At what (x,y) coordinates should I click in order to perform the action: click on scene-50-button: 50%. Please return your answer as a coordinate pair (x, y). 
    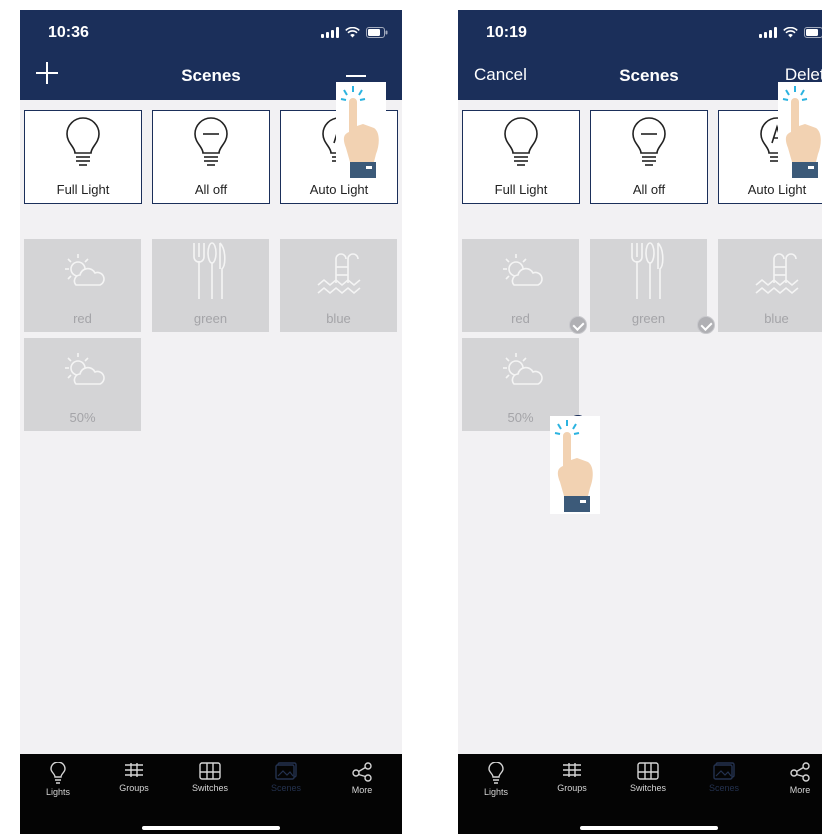
    Looking at the image, I should click on (82, 384).